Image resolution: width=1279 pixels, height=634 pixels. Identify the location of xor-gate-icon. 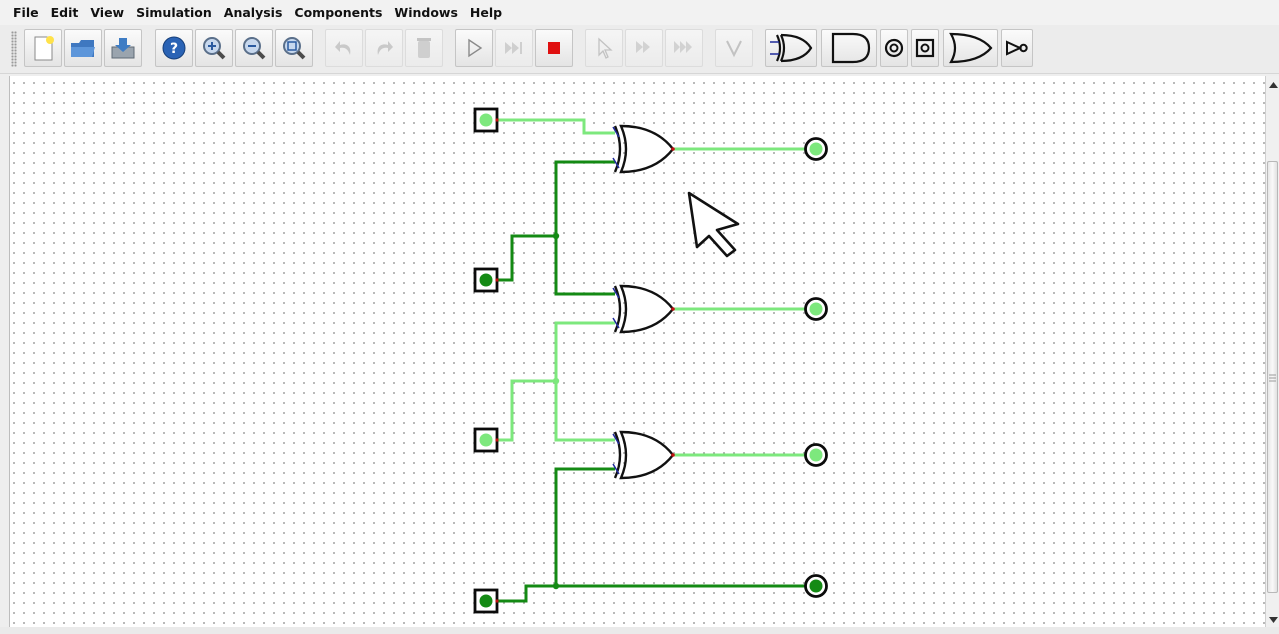
(791, 48).